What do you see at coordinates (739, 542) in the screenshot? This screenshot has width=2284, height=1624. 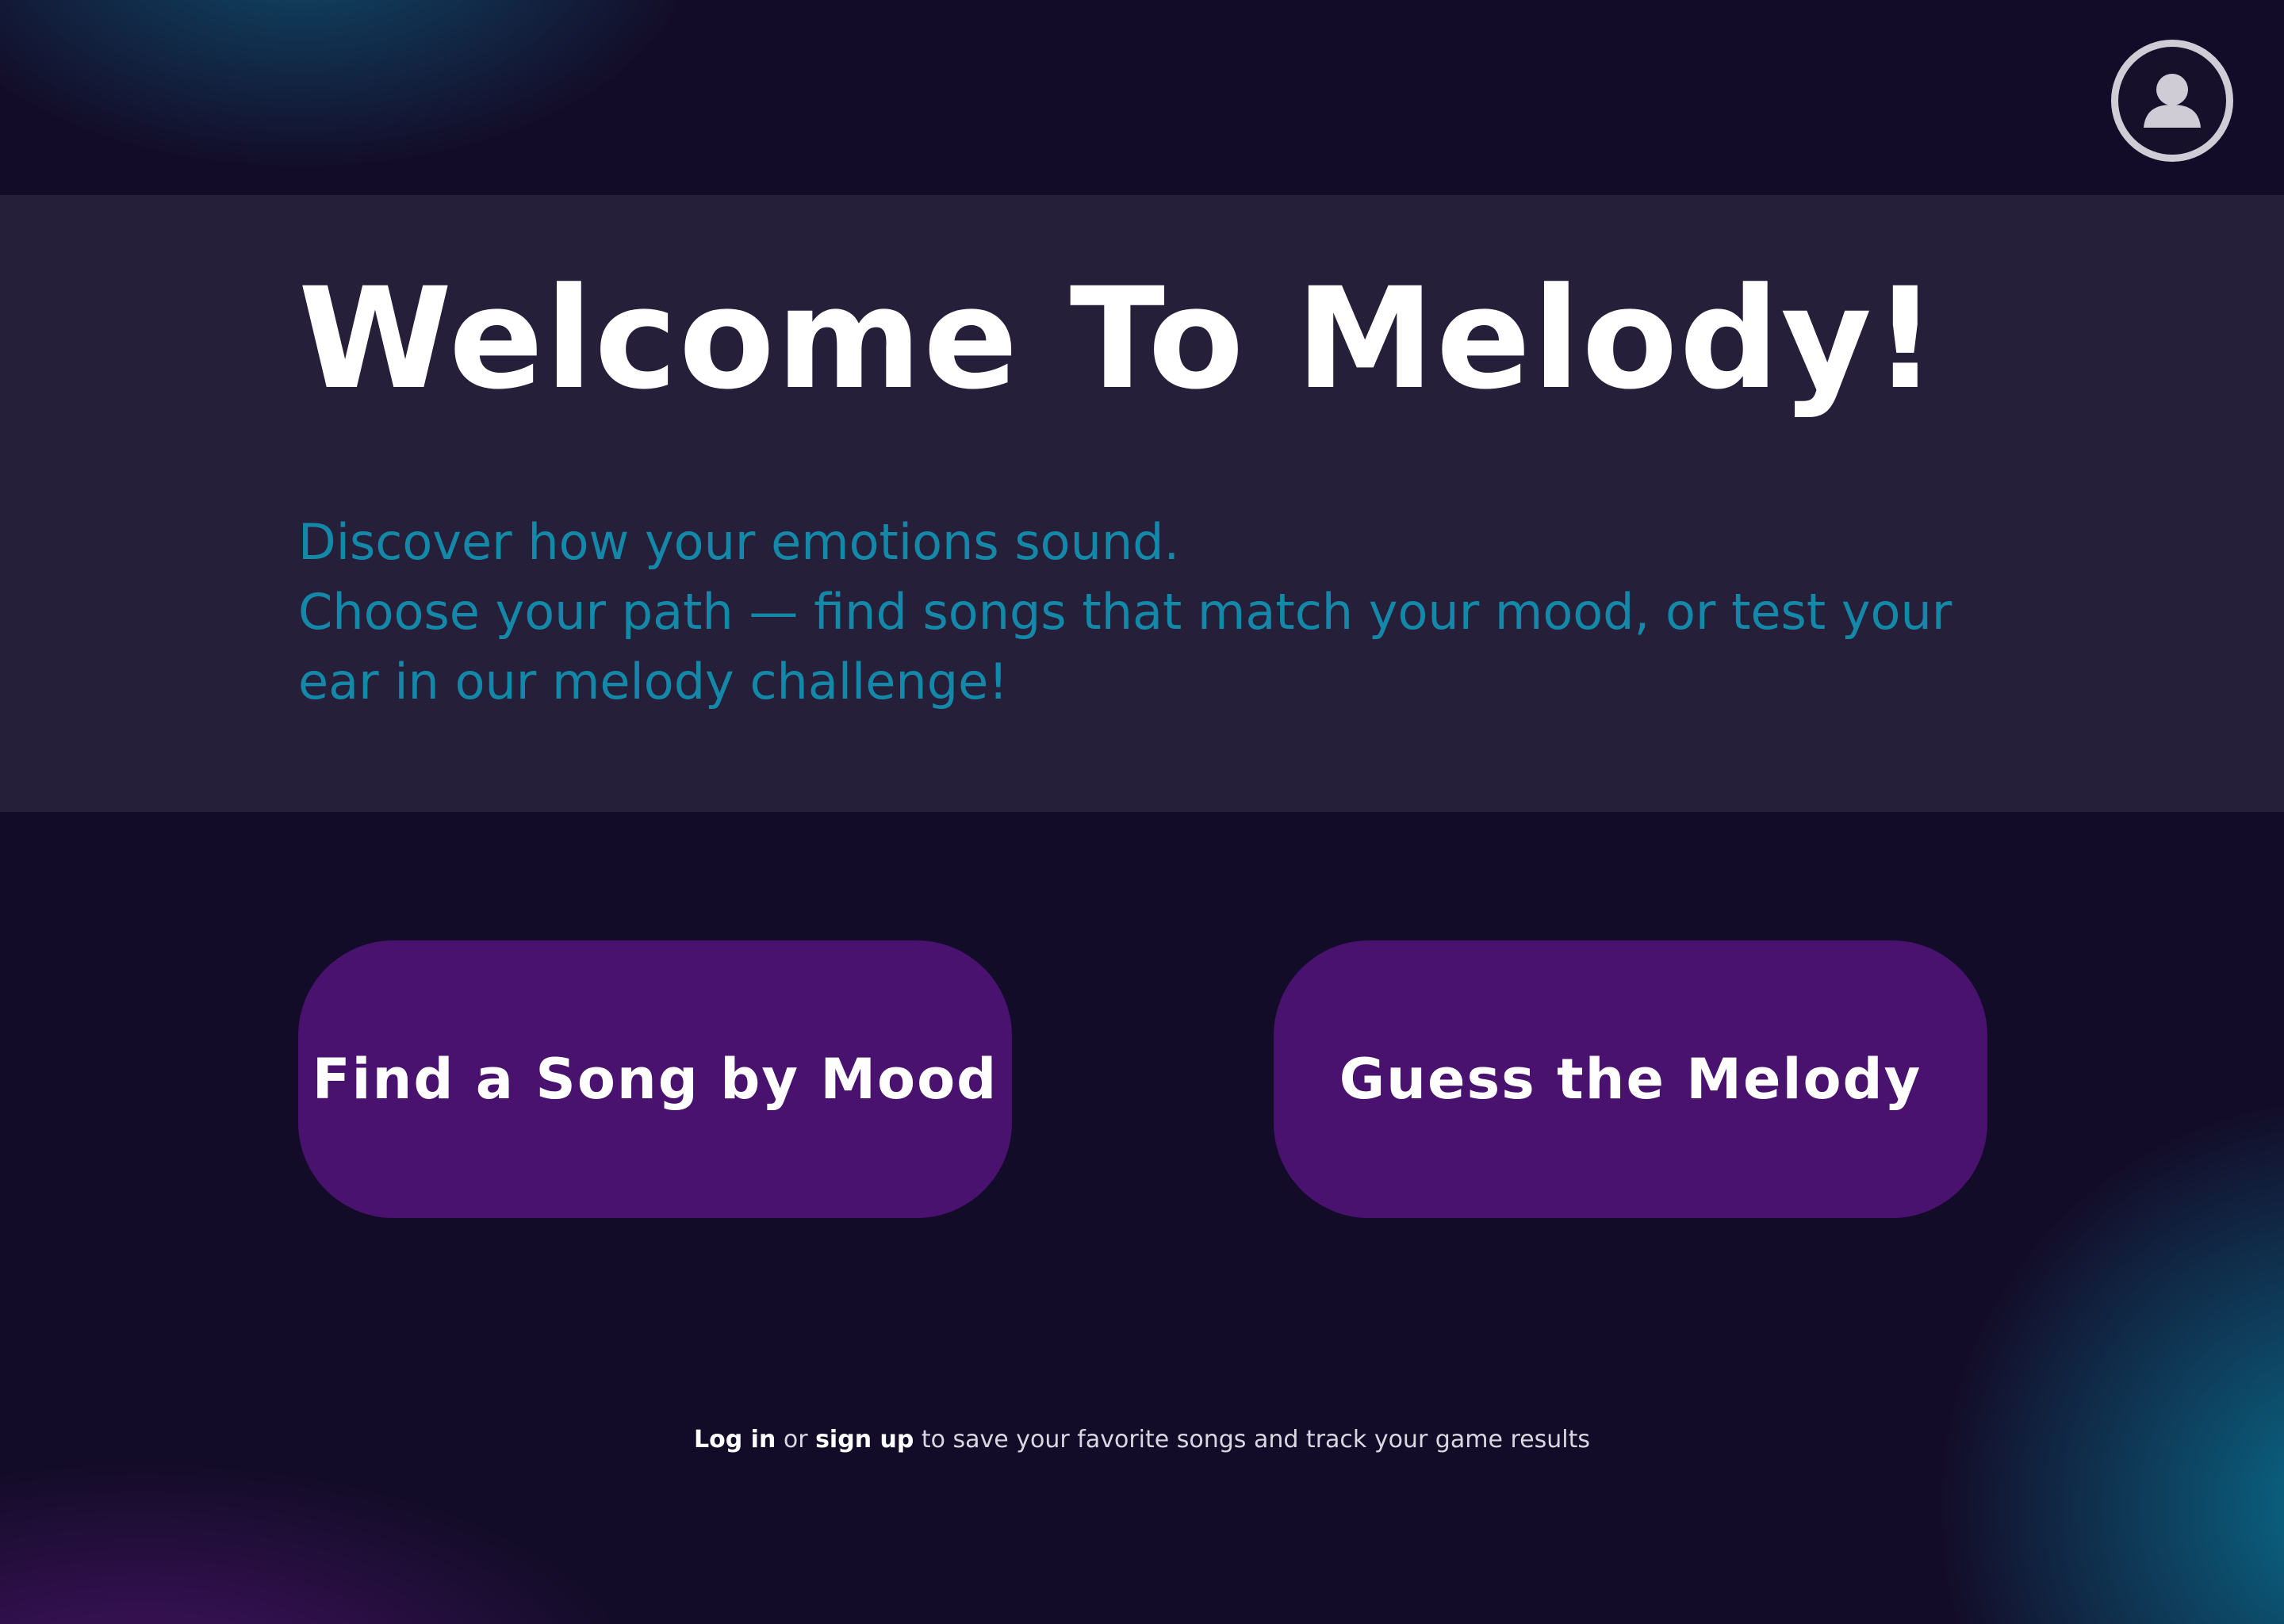 I see `hero-line-1: Discover how your emotions sound.` at bounding box center [739, 542].